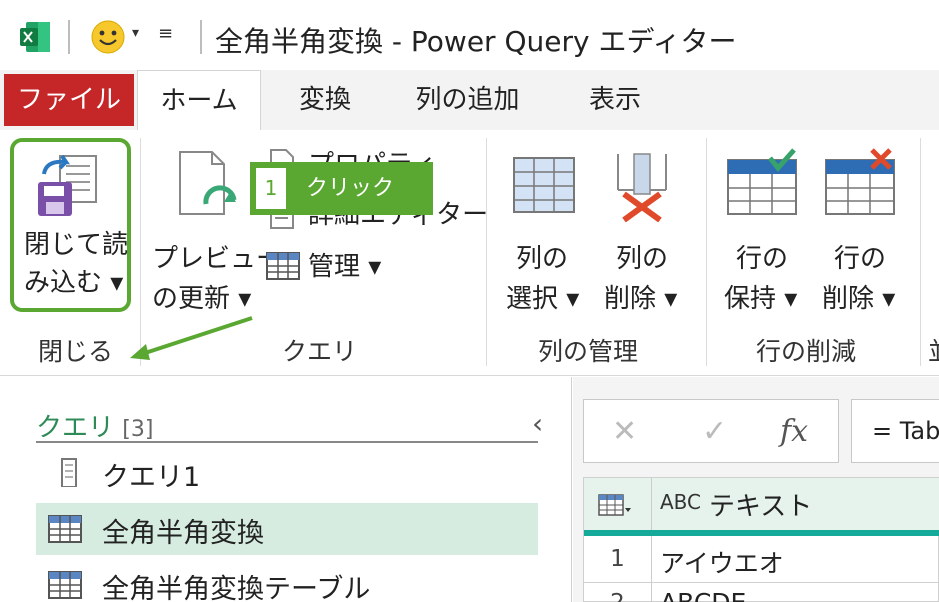  What do you see at coordinates (763, 228) in the screenshot?
I see `keep-rows-button: 行の 保持 ▾` at bounding box center [763, 228].